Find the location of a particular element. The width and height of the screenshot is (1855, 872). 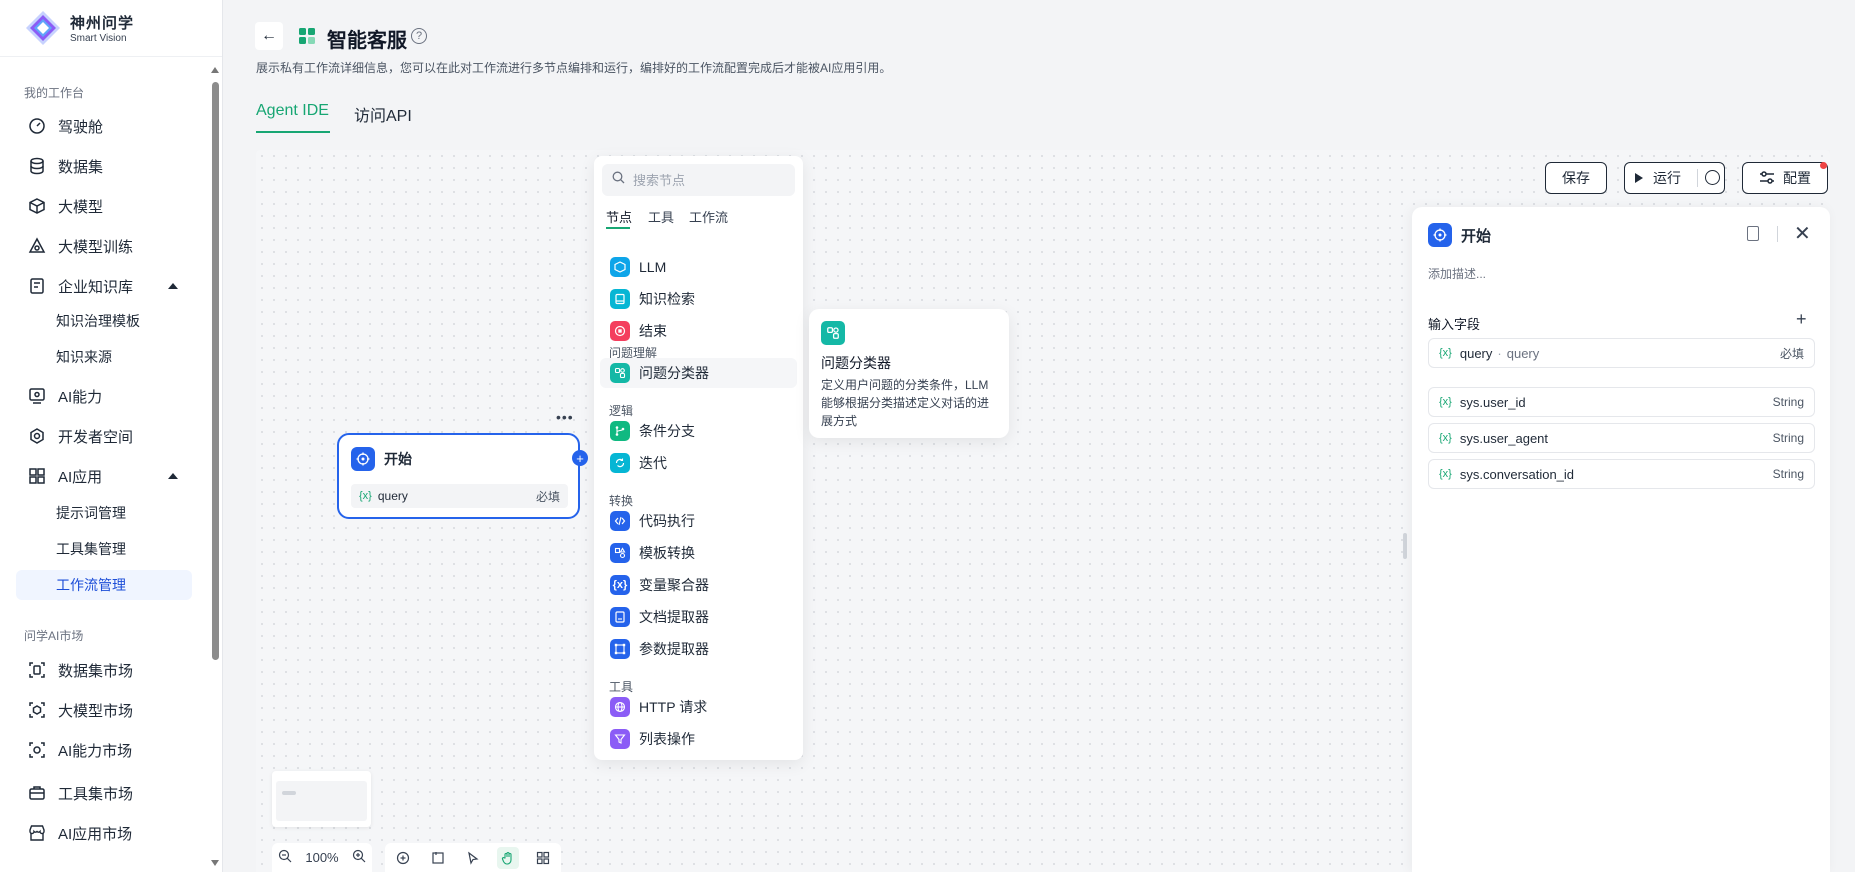

model-market-icon is located at coordinates (37, 710).